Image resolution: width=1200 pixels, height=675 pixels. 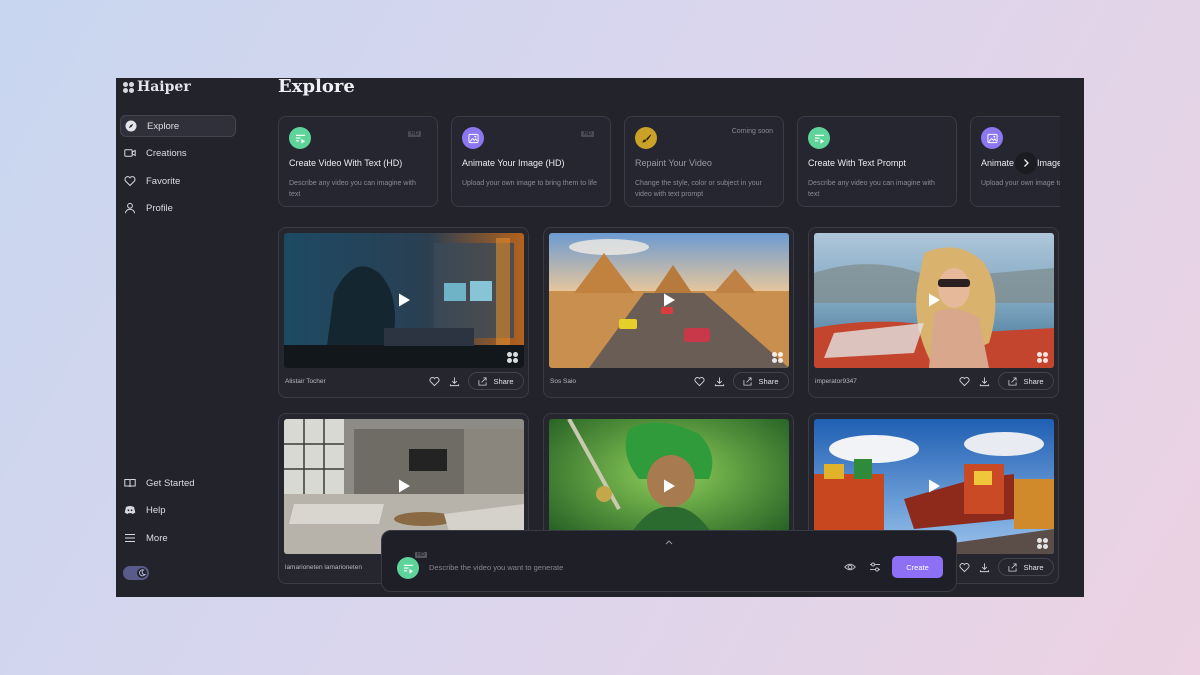 What do you see at coordinates (513, 163) in the screenshot?
I see `tool-title: Animate Your Image (HD)` at bounding box center [513, 163].